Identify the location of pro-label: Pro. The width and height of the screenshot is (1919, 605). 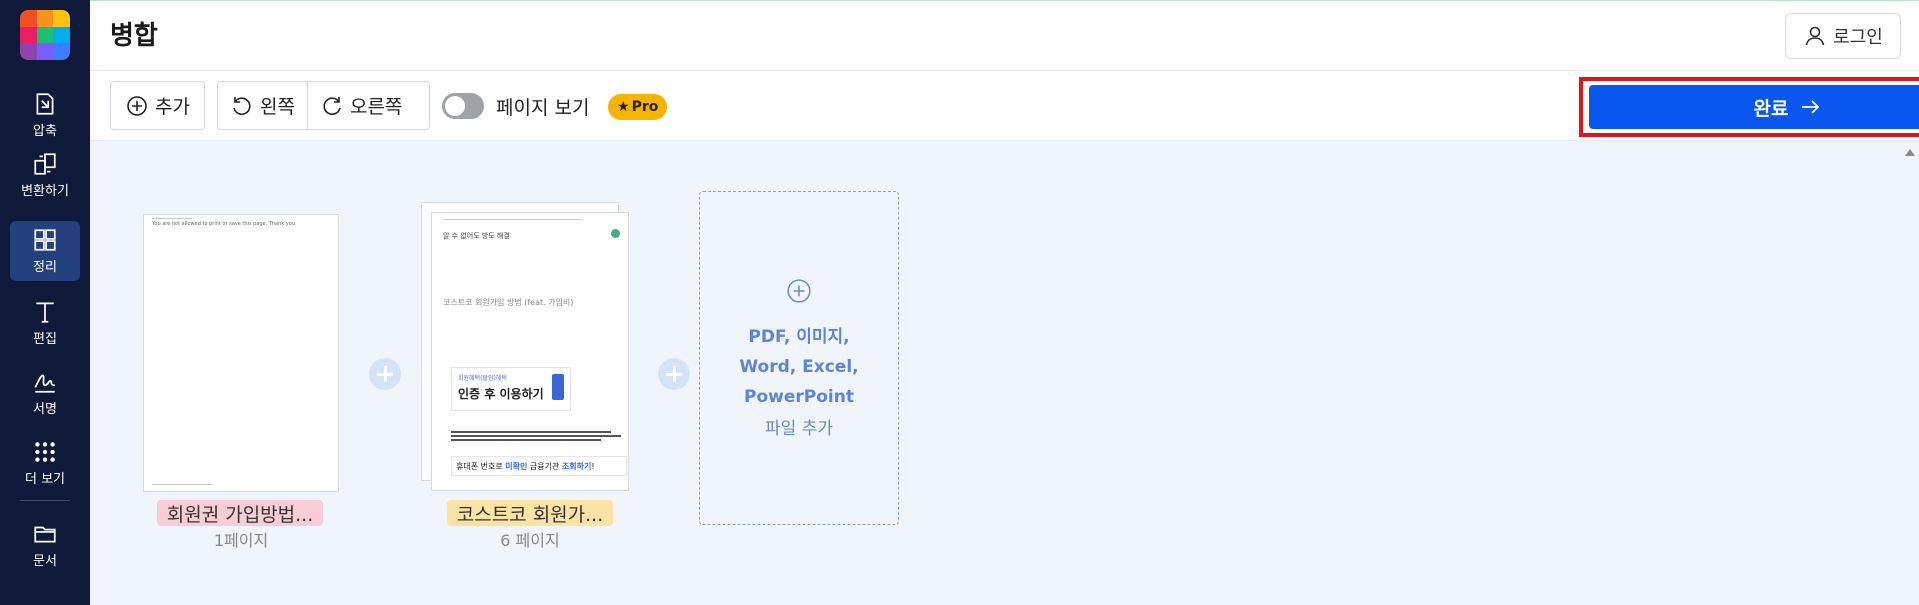
(645, 107).